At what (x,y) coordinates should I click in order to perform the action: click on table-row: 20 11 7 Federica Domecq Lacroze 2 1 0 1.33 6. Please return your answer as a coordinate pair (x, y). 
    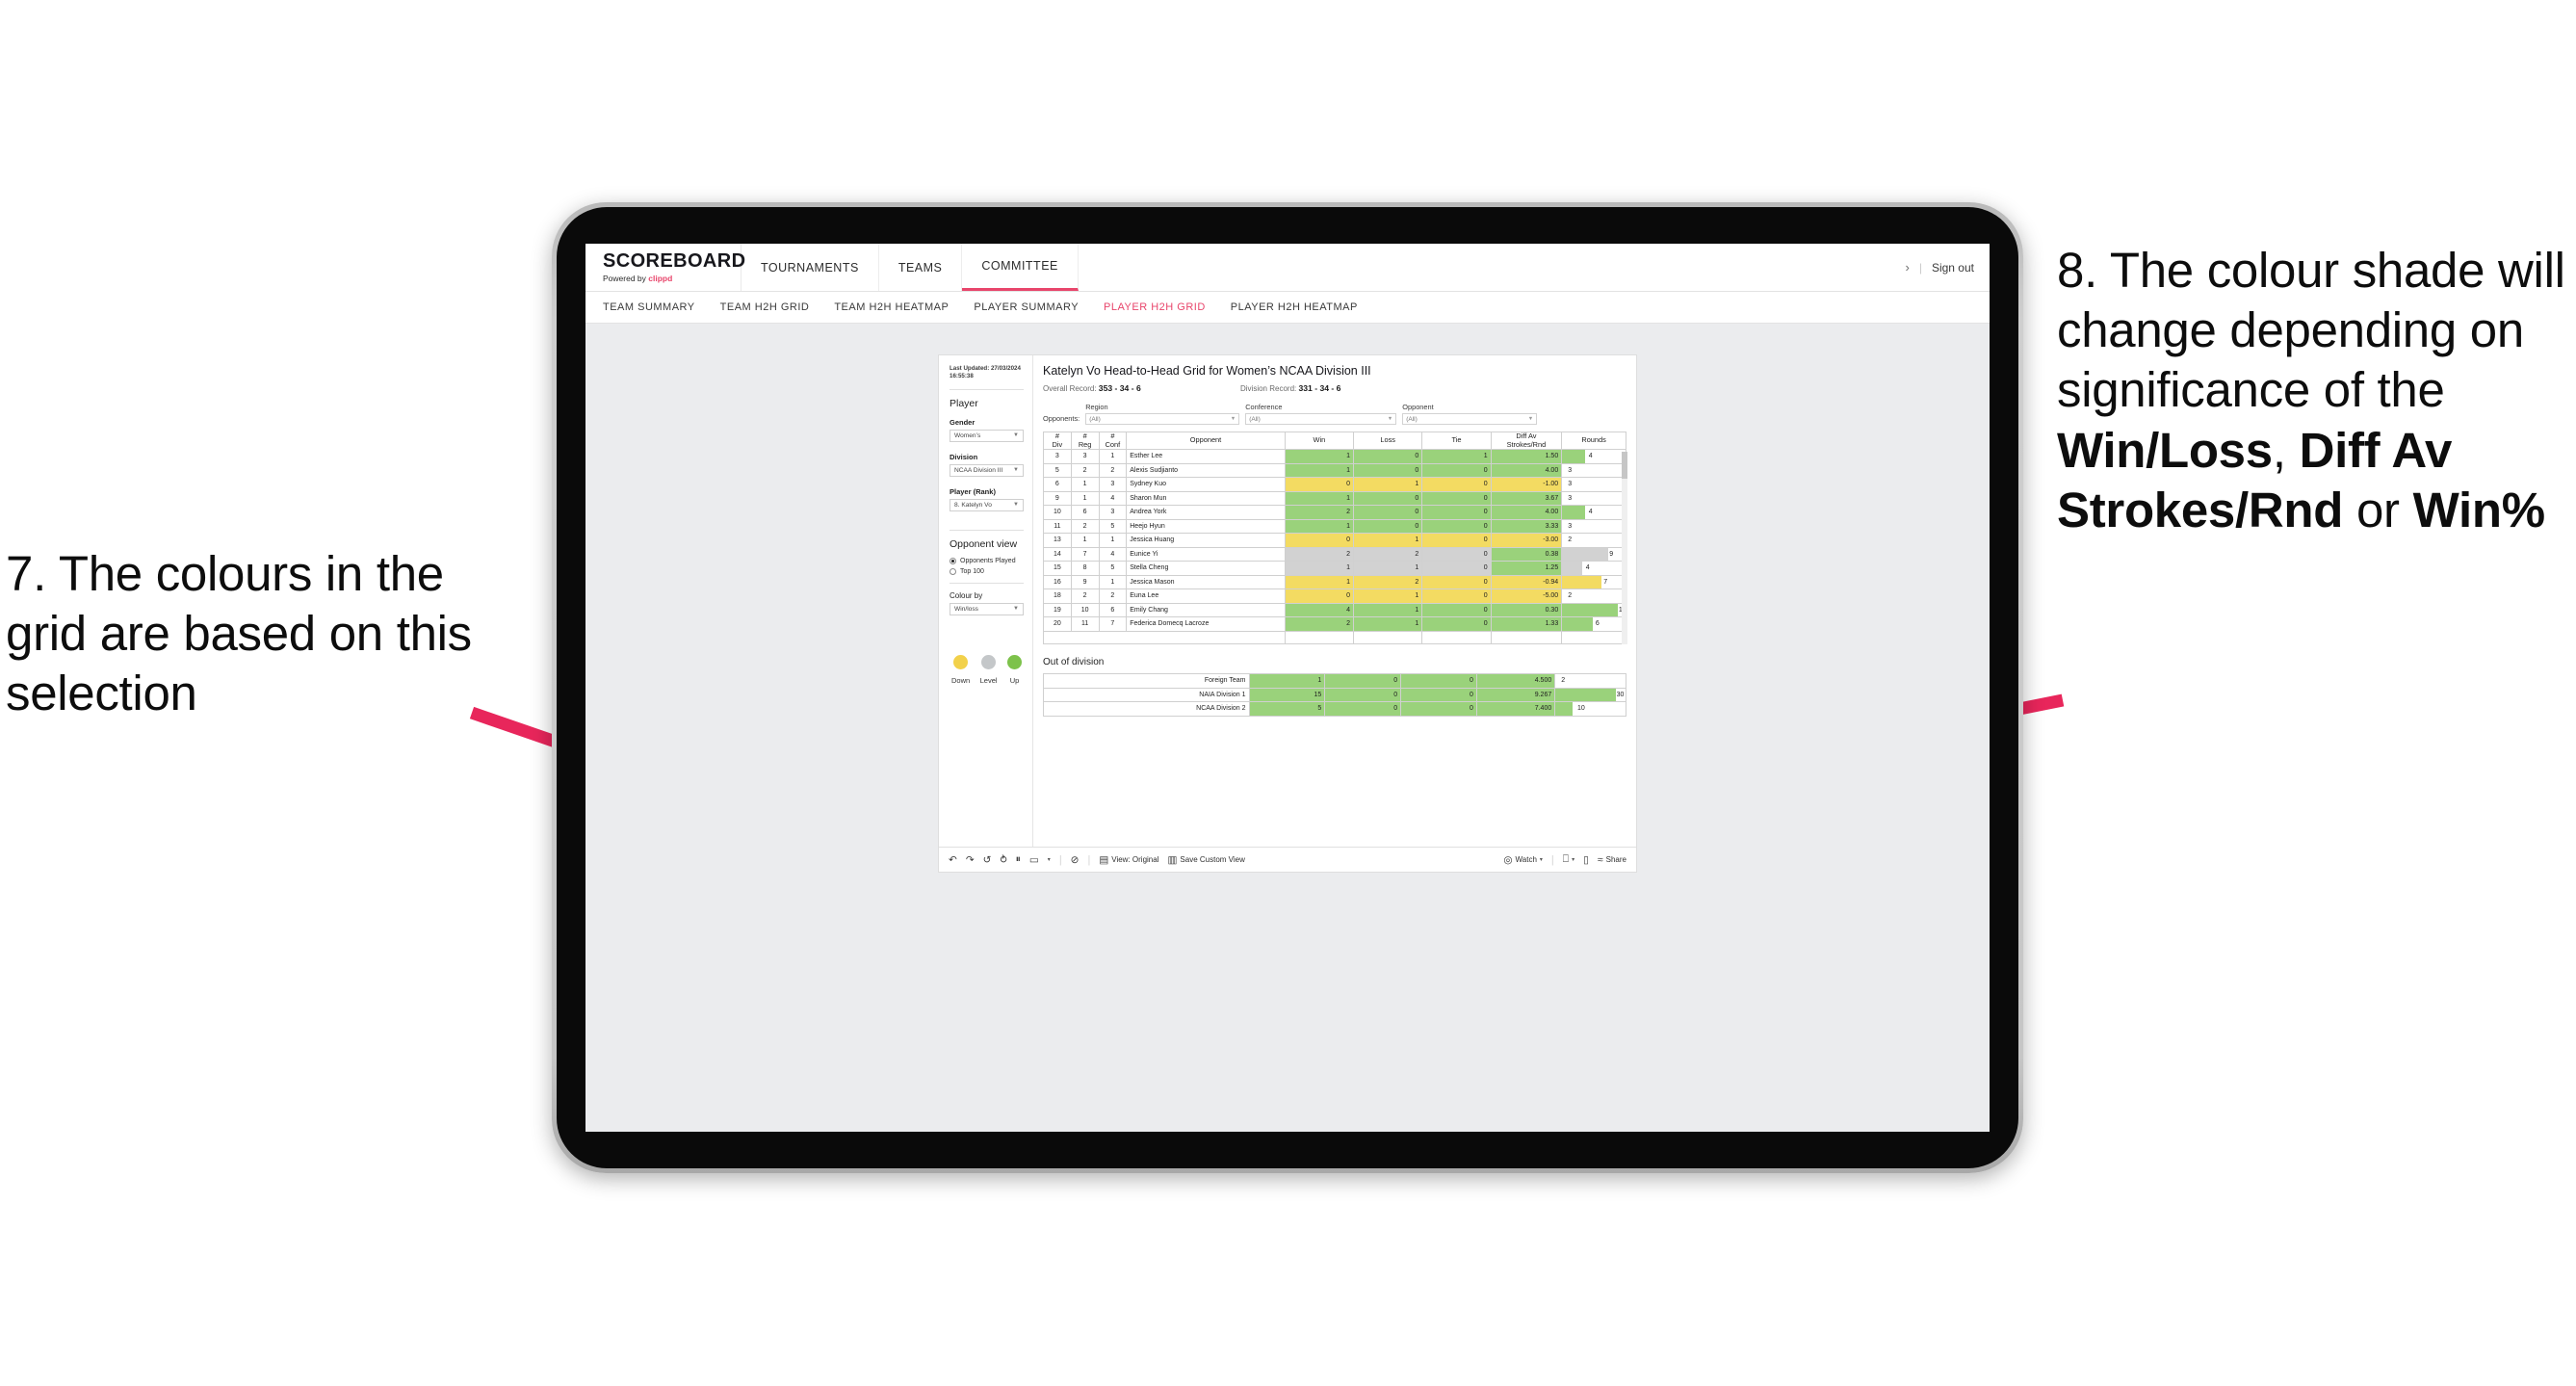
    Looking at the image, I should click on (1334, 624).